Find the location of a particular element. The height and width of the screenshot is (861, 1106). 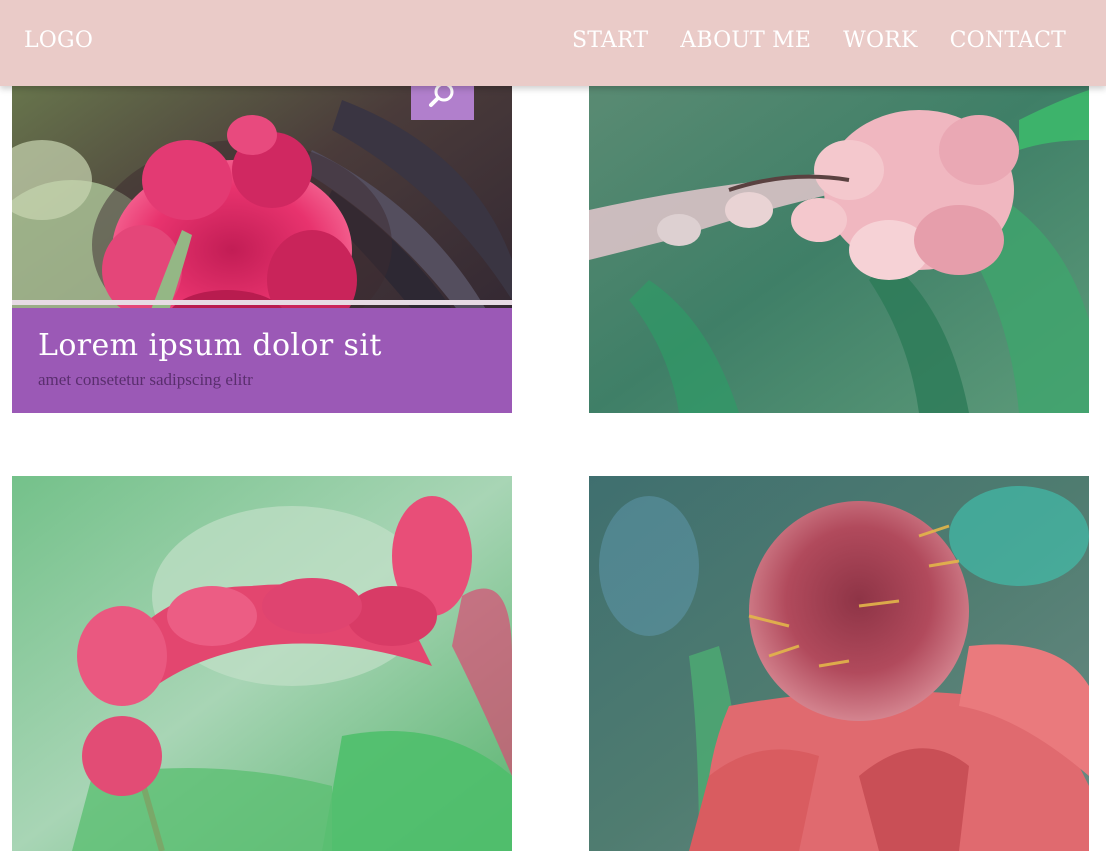

nav-start: START is located at coordinates (610, 40).